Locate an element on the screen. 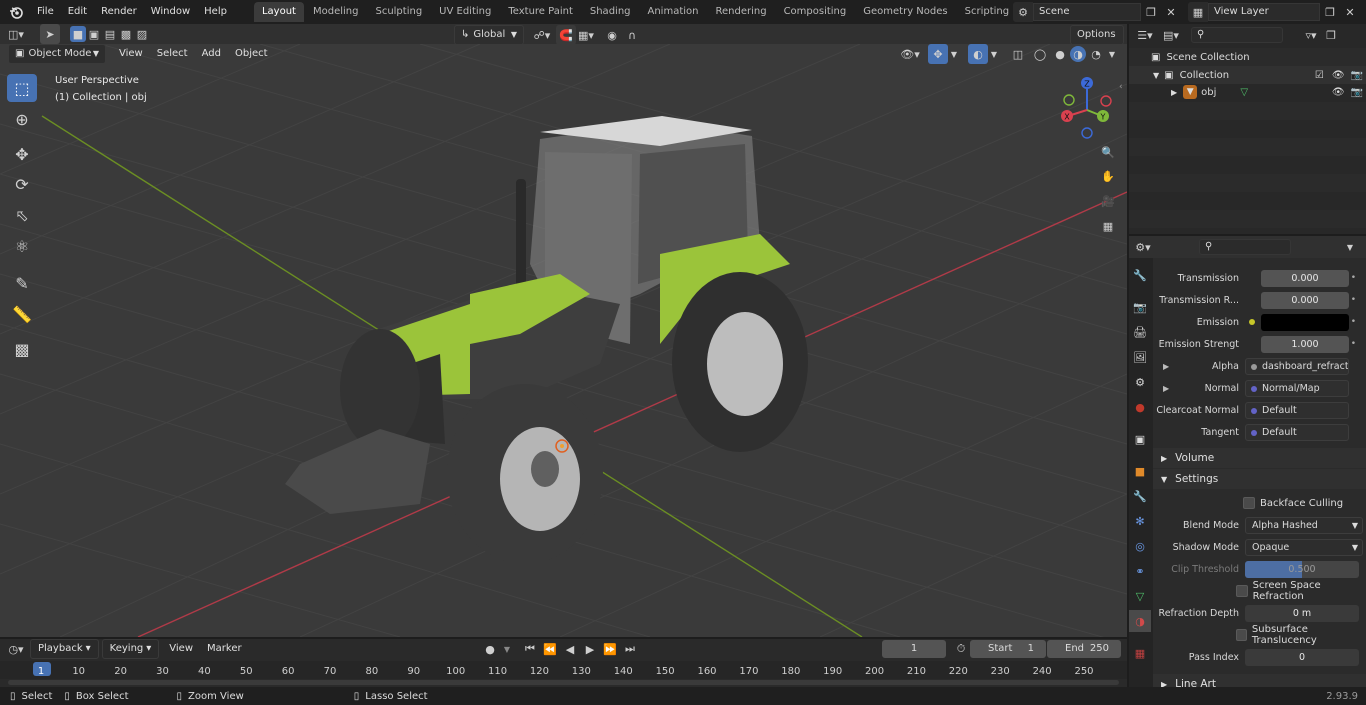 Image resolution: width=1366 pixels, height=705 pixels. settings-section: ▼ Settings is located at coordinates (1259, 479).